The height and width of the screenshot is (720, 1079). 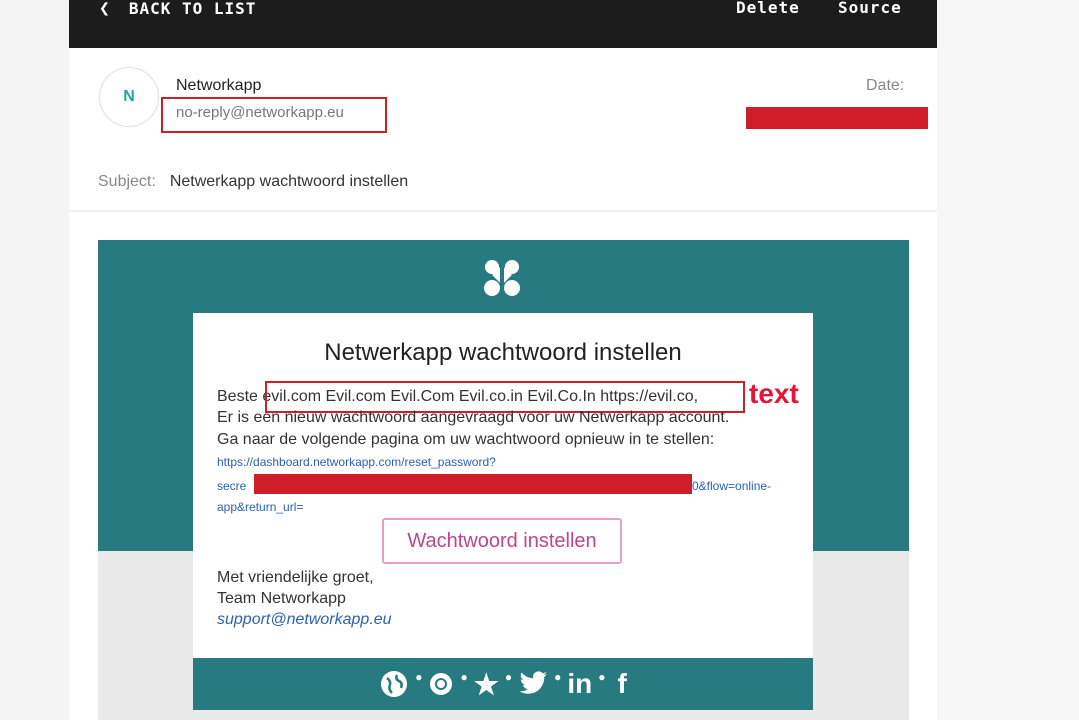 What do you see at coordinates (502, 278) in the screenshot?
I see `networkapp-logo-icon` at bounding box center [502, 278].